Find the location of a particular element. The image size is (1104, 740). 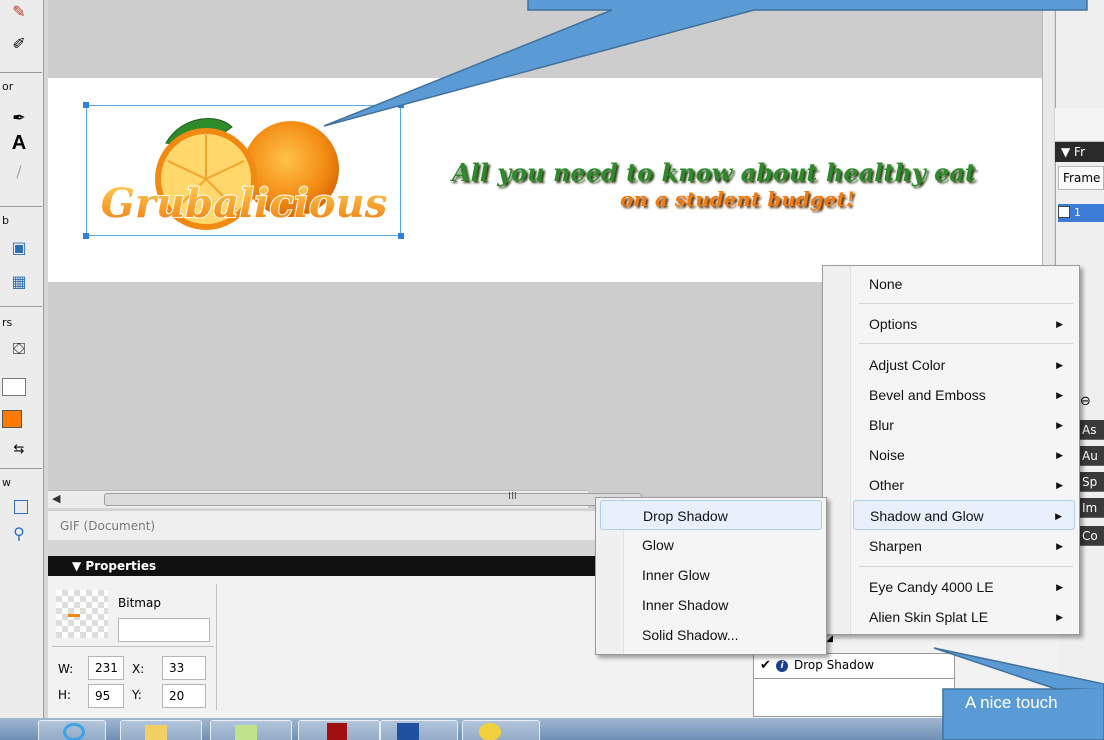

menu-item-shadow-and-glow: Shadow and Glow ▶ is located at coordinates (964, 515).